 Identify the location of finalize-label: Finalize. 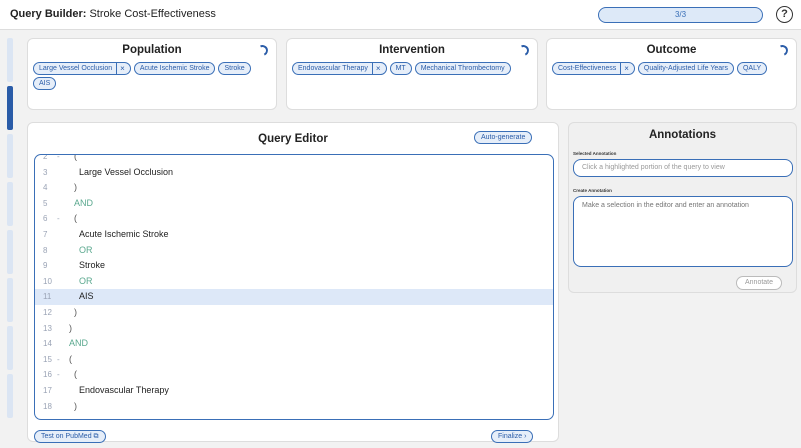
(510, 436).